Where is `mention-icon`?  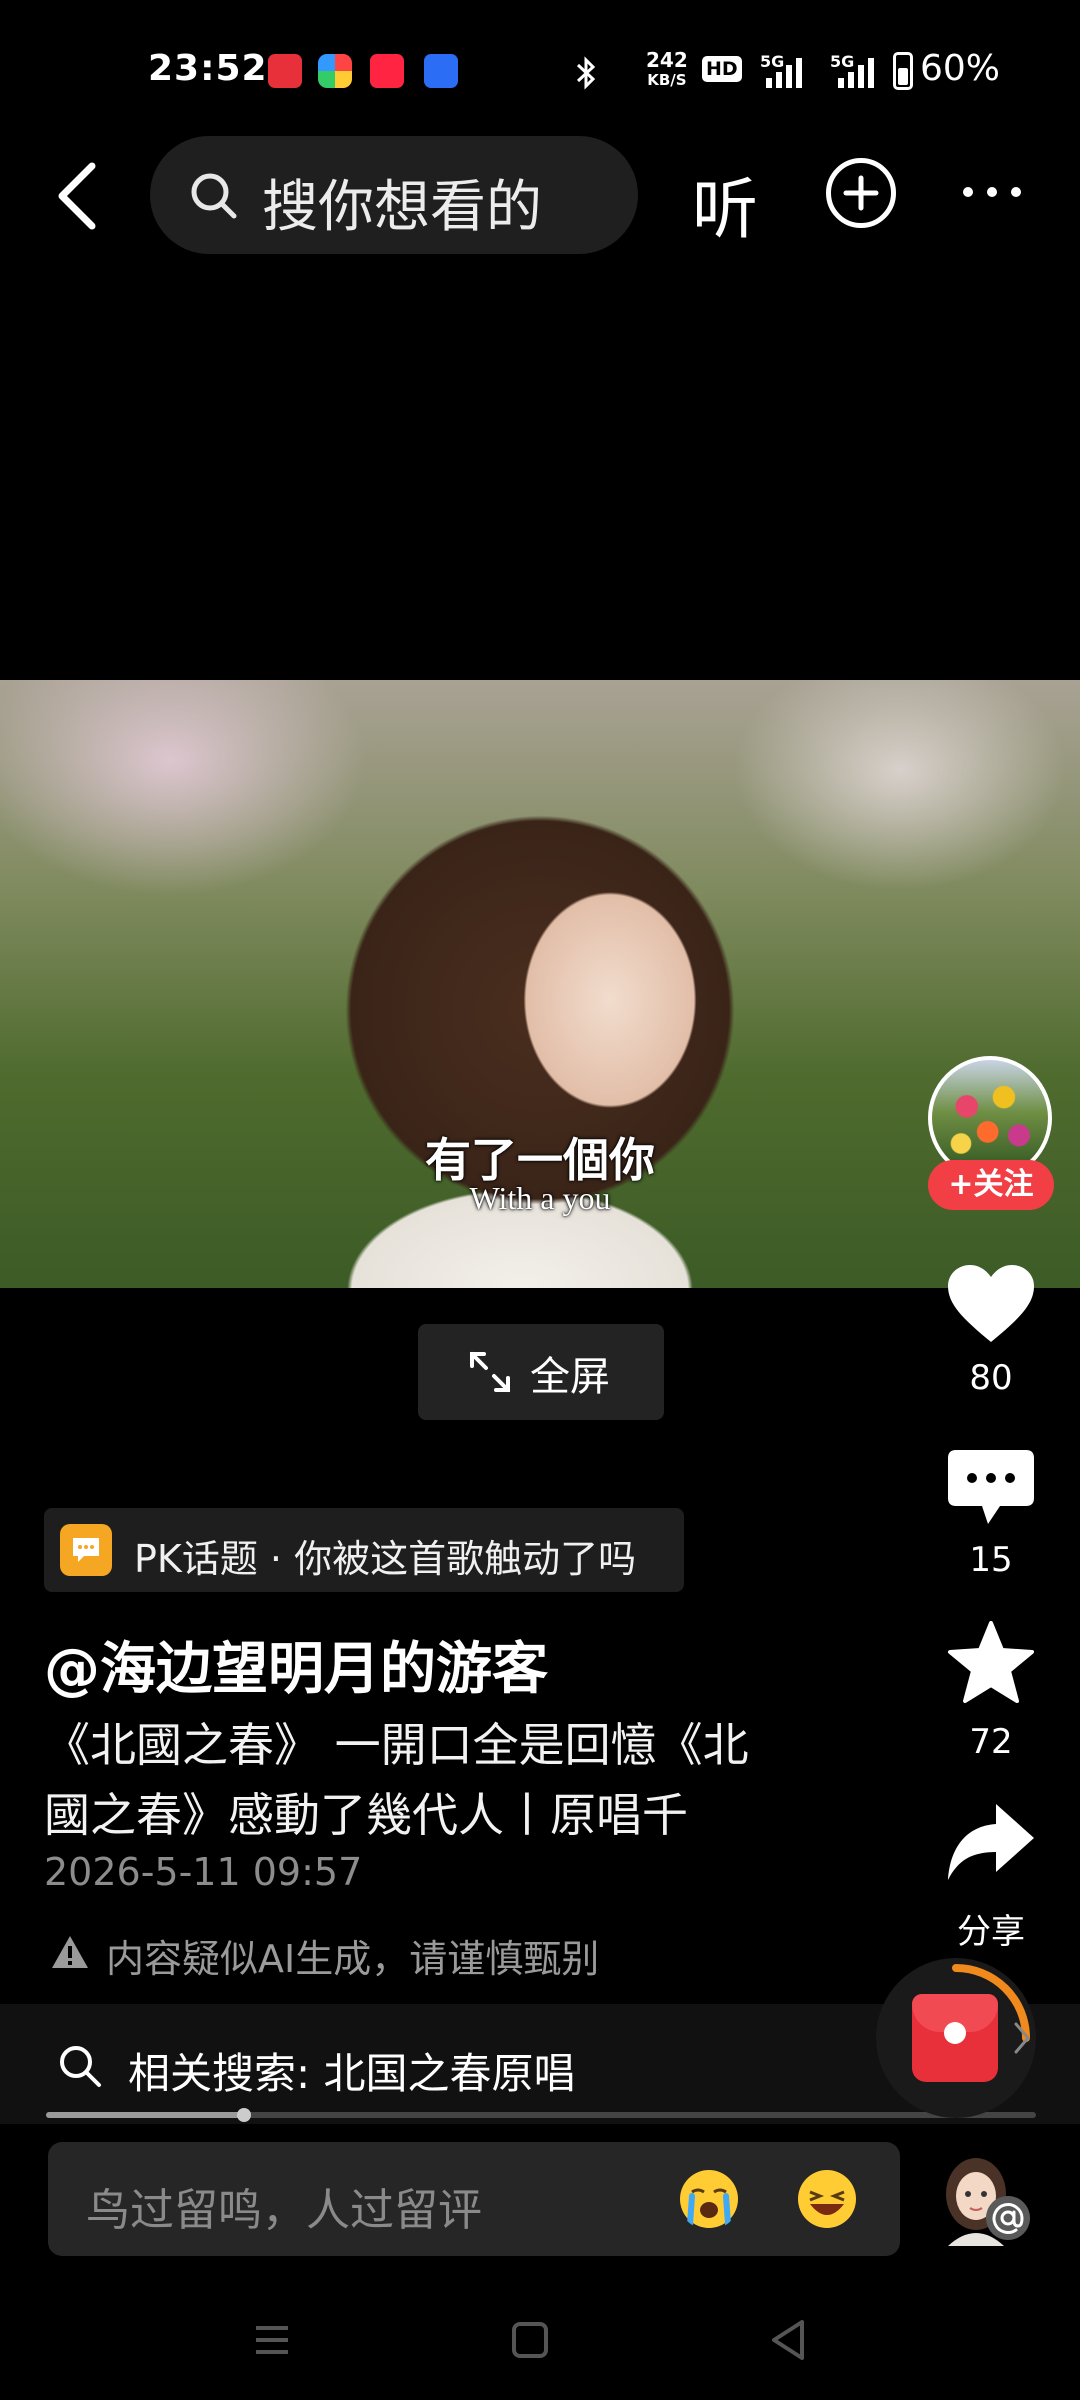 mention-icon is located at coordinates (1008, 2218).